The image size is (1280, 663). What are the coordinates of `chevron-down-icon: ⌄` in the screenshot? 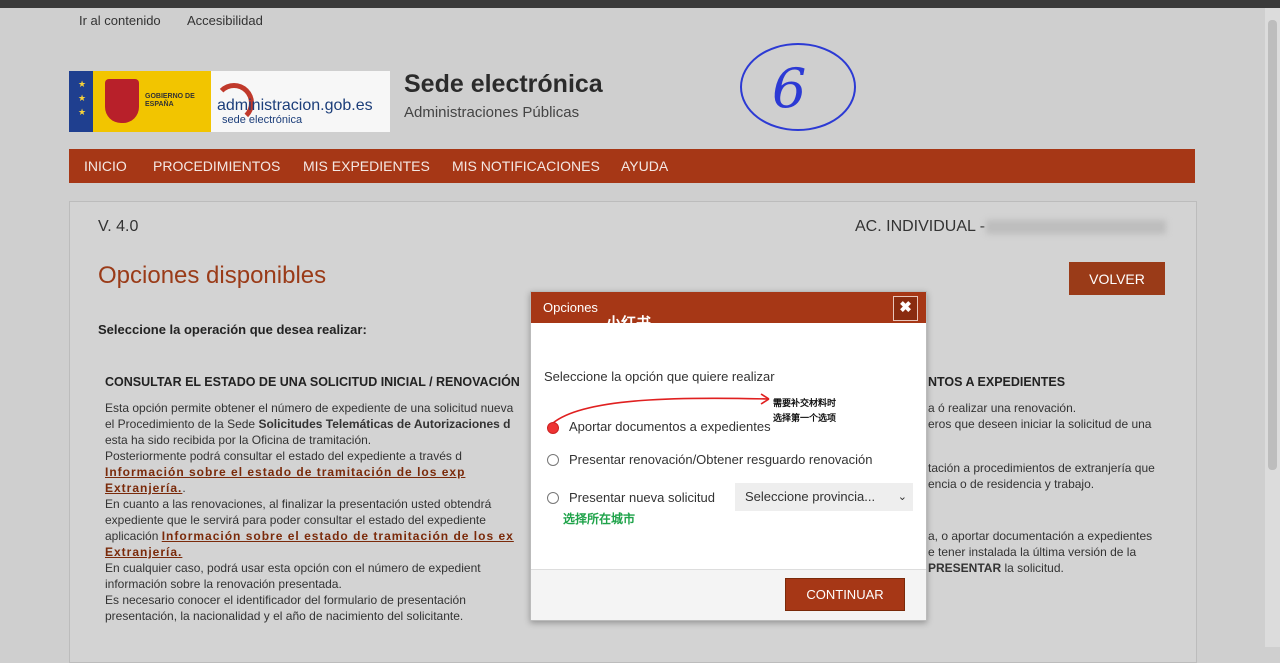 It's located at (902, 497).